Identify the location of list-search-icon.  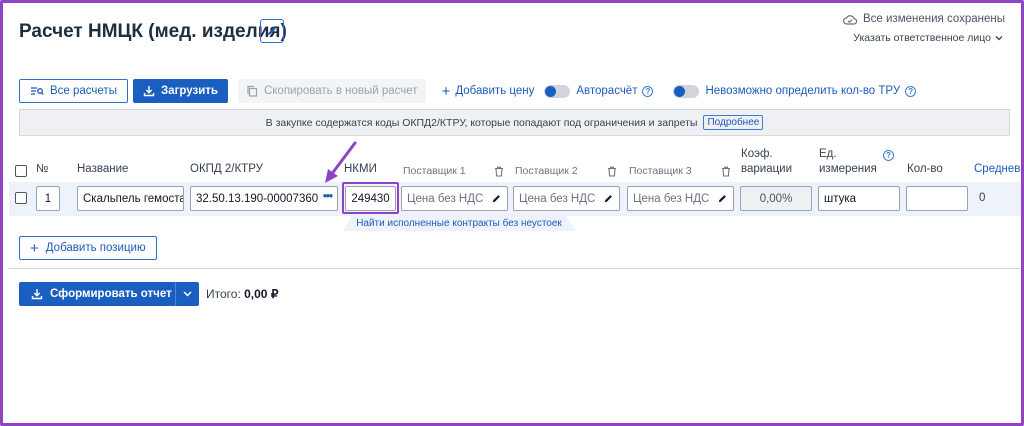
(37, 90).